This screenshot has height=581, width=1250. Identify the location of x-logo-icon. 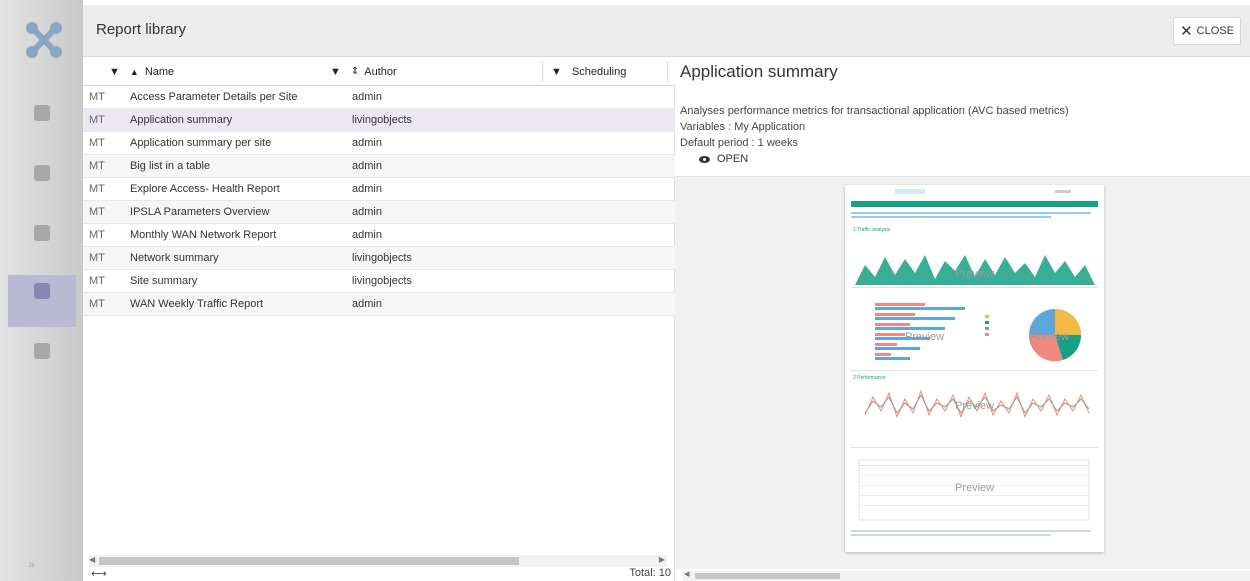
(44, 40).